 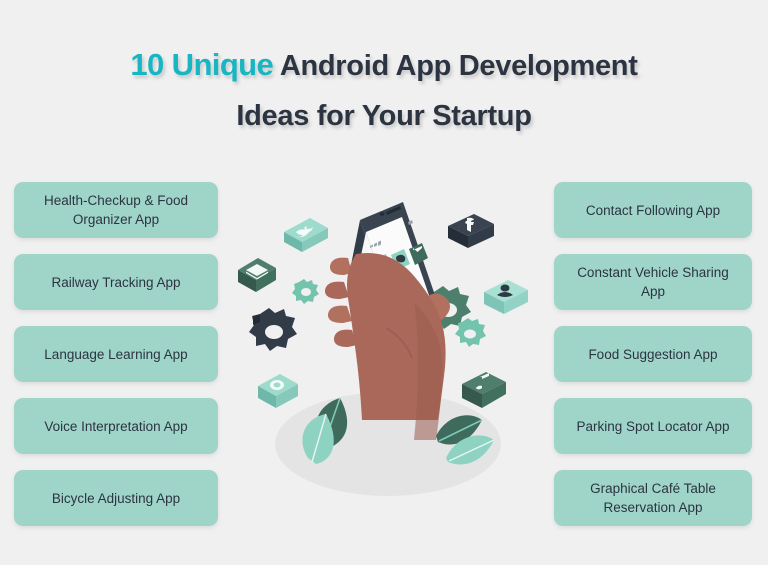 I want to click on twitter-icon, so click(x=306, y=235).